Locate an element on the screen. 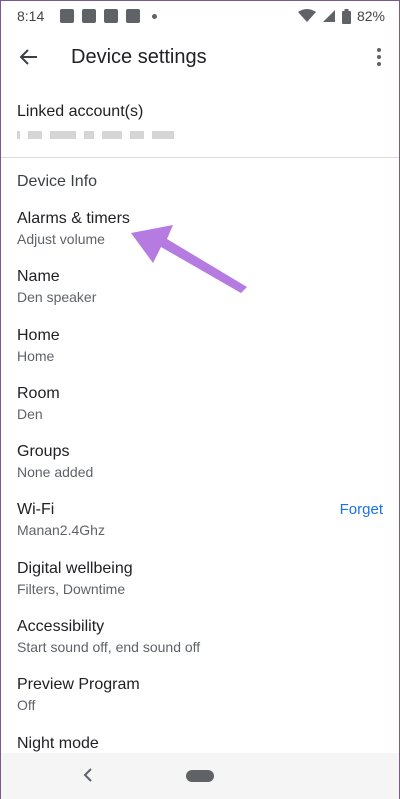  app-bar: Device settings is located at coordinates (200, 57).